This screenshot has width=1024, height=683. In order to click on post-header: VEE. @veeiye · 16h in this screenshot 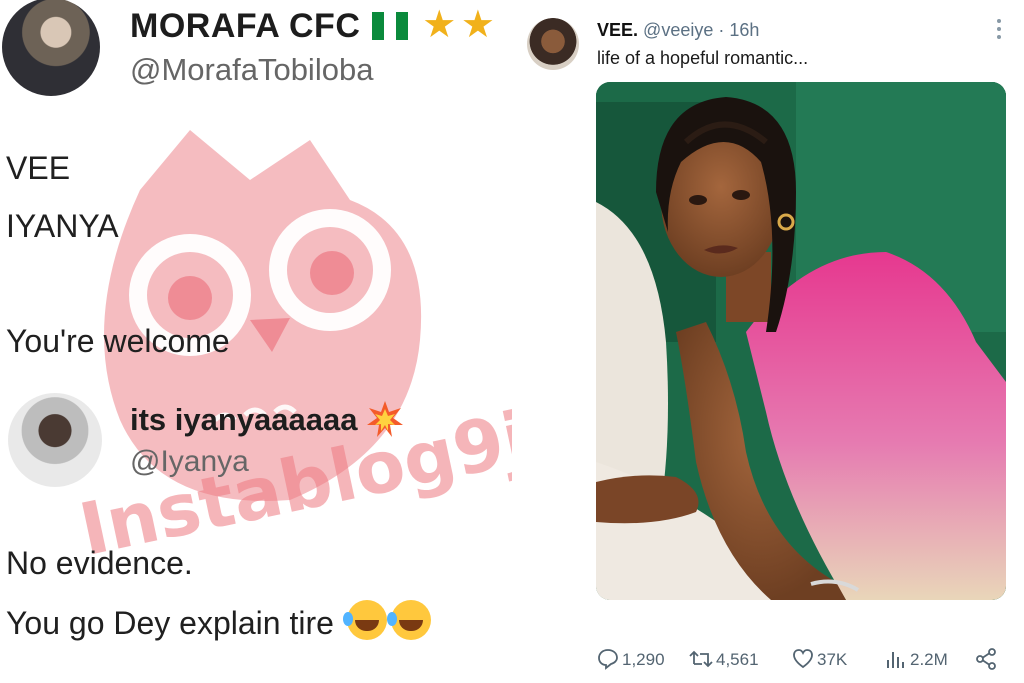, I will do `click(678, 30)`.